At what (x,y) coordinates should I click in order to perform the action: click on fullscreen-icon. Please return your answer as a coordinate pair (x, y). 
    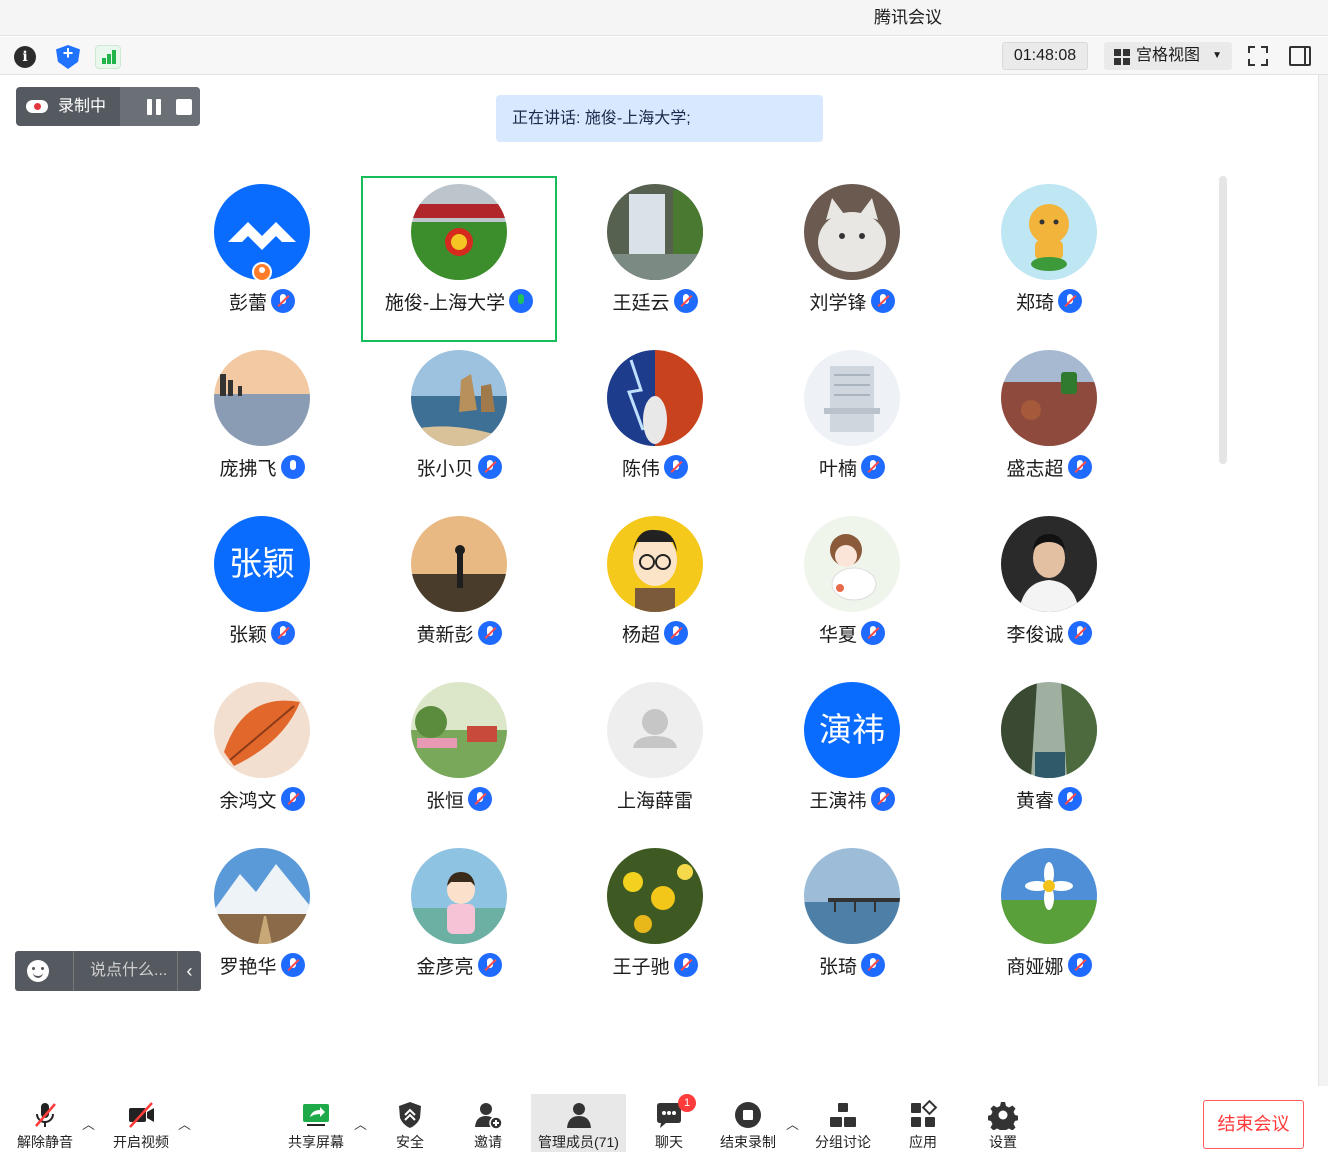
    Looking at the image, I should click on (1258, 56).